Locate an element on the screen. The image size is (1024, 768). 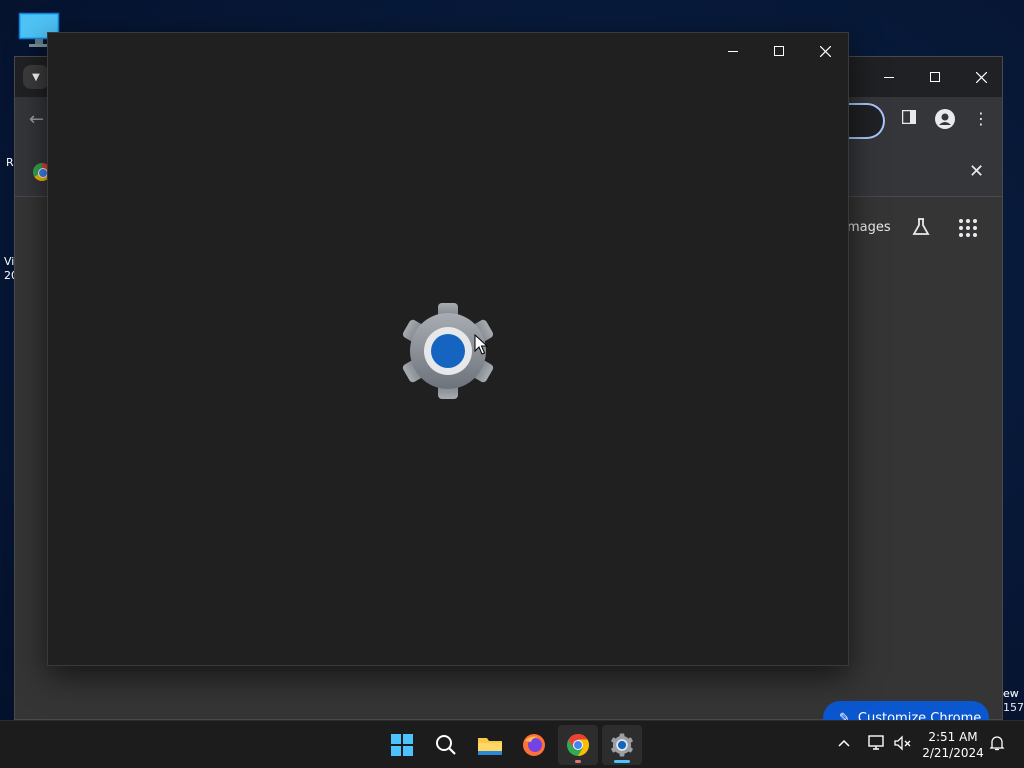
start-icon is located at coordinates (402, 745).